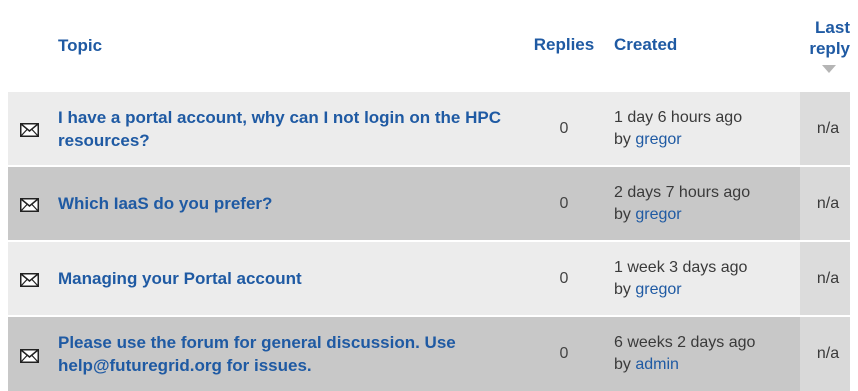  I want to click on topic-title-link: Which IaaS do you prefer?, so click(165, 203).